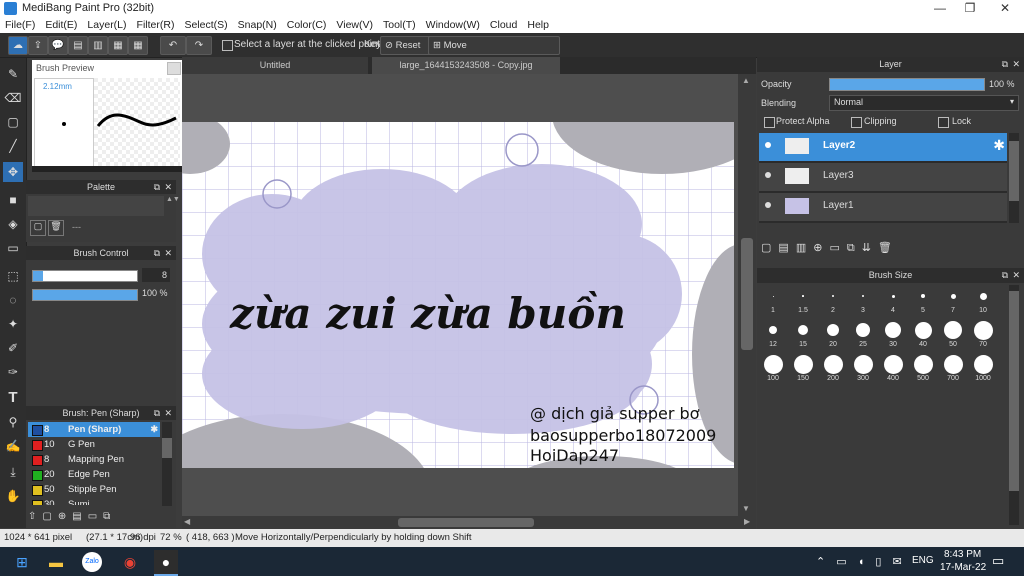 The width and height of the screenshot is (1024, 576). I want to click on comment-icon: 💬, so click(58, 45).